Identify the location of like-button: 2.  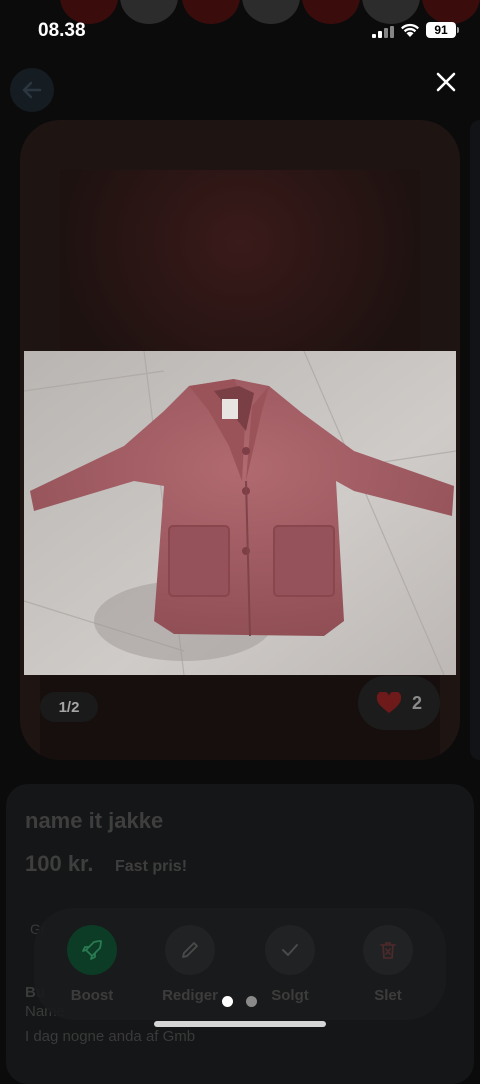
(399, 703).